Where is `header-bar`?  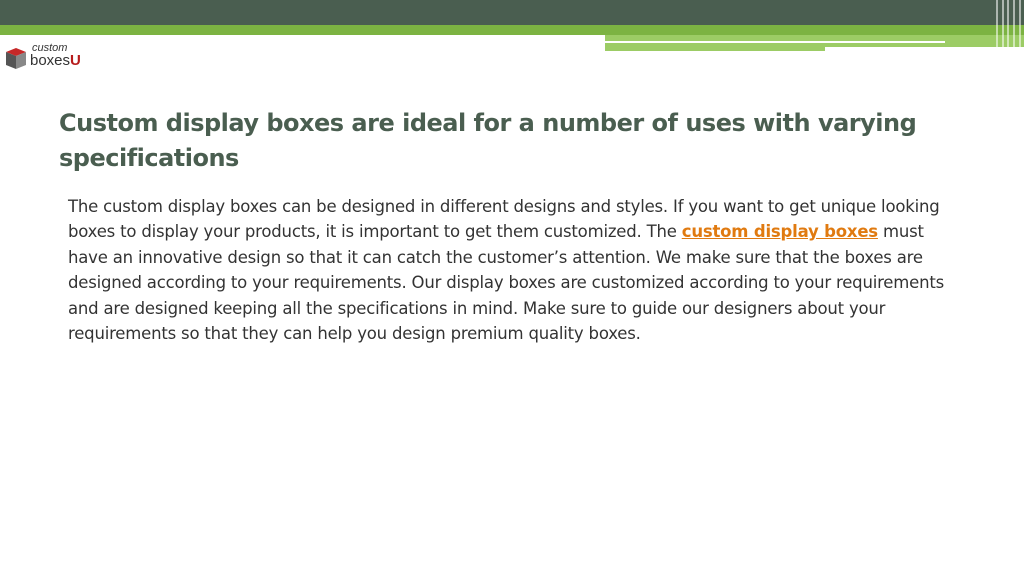
header-bar is located at coordinates (512, 12).